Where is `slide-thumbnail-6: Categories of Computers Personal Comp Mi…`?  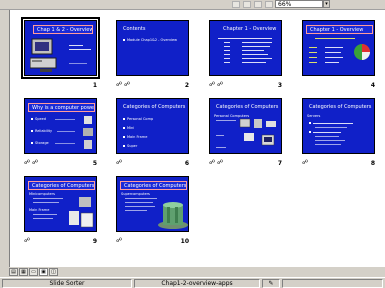 slide-thumbnail-6: Categories of Computers Personal Comp Mi… is located at coordinates (152, 126).